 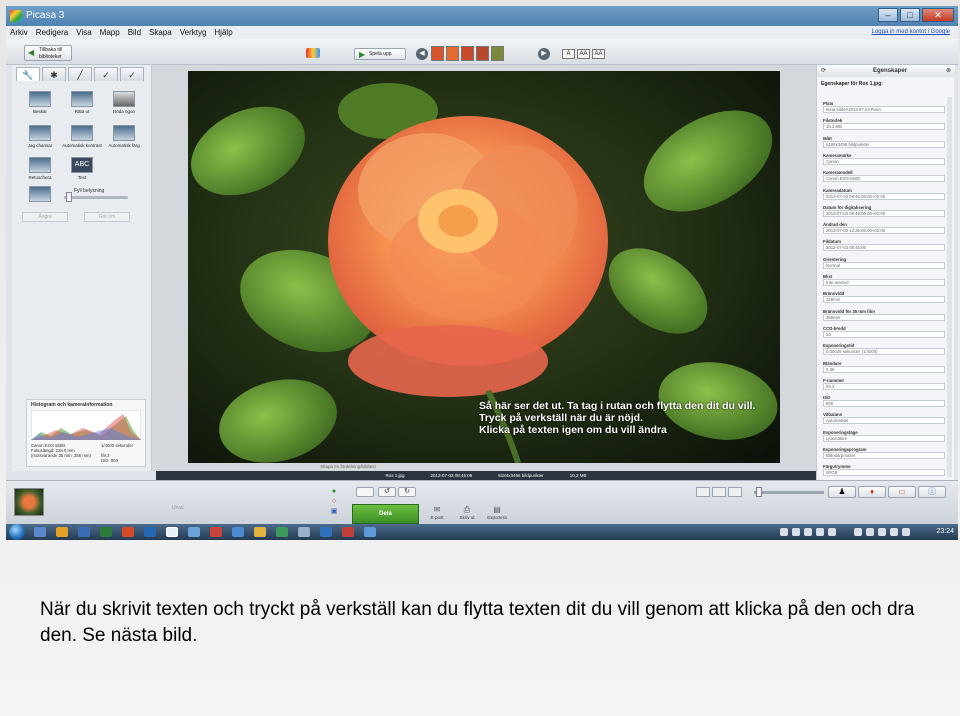 I want to click on refresh-icon: ⟳, so click(x=823, y=71).